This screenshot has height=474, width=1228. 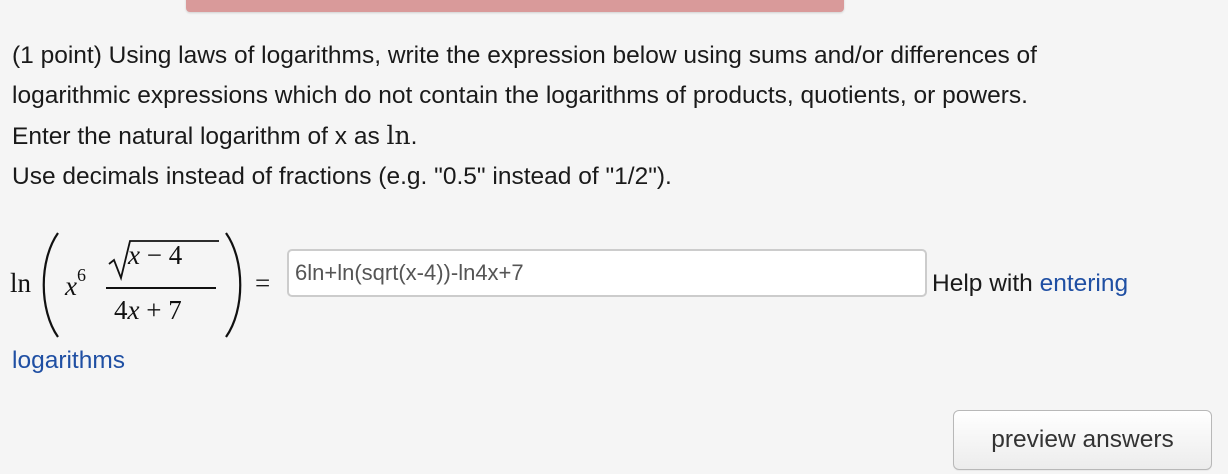 I want to click on numerator-rest: − 4, so click(x=161, y=255).